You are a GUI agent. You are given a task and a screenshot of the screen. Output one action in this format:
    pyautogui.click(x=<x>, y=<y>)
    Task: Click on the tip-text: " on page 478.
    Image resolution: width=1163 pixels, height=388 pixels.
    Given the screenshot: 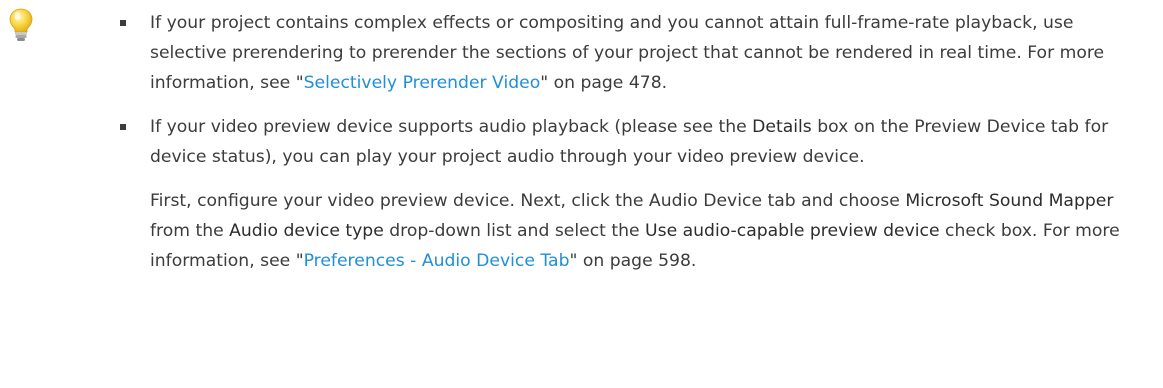 What is the action you would take?
    pyautogui.click(x=604, y=83)
    